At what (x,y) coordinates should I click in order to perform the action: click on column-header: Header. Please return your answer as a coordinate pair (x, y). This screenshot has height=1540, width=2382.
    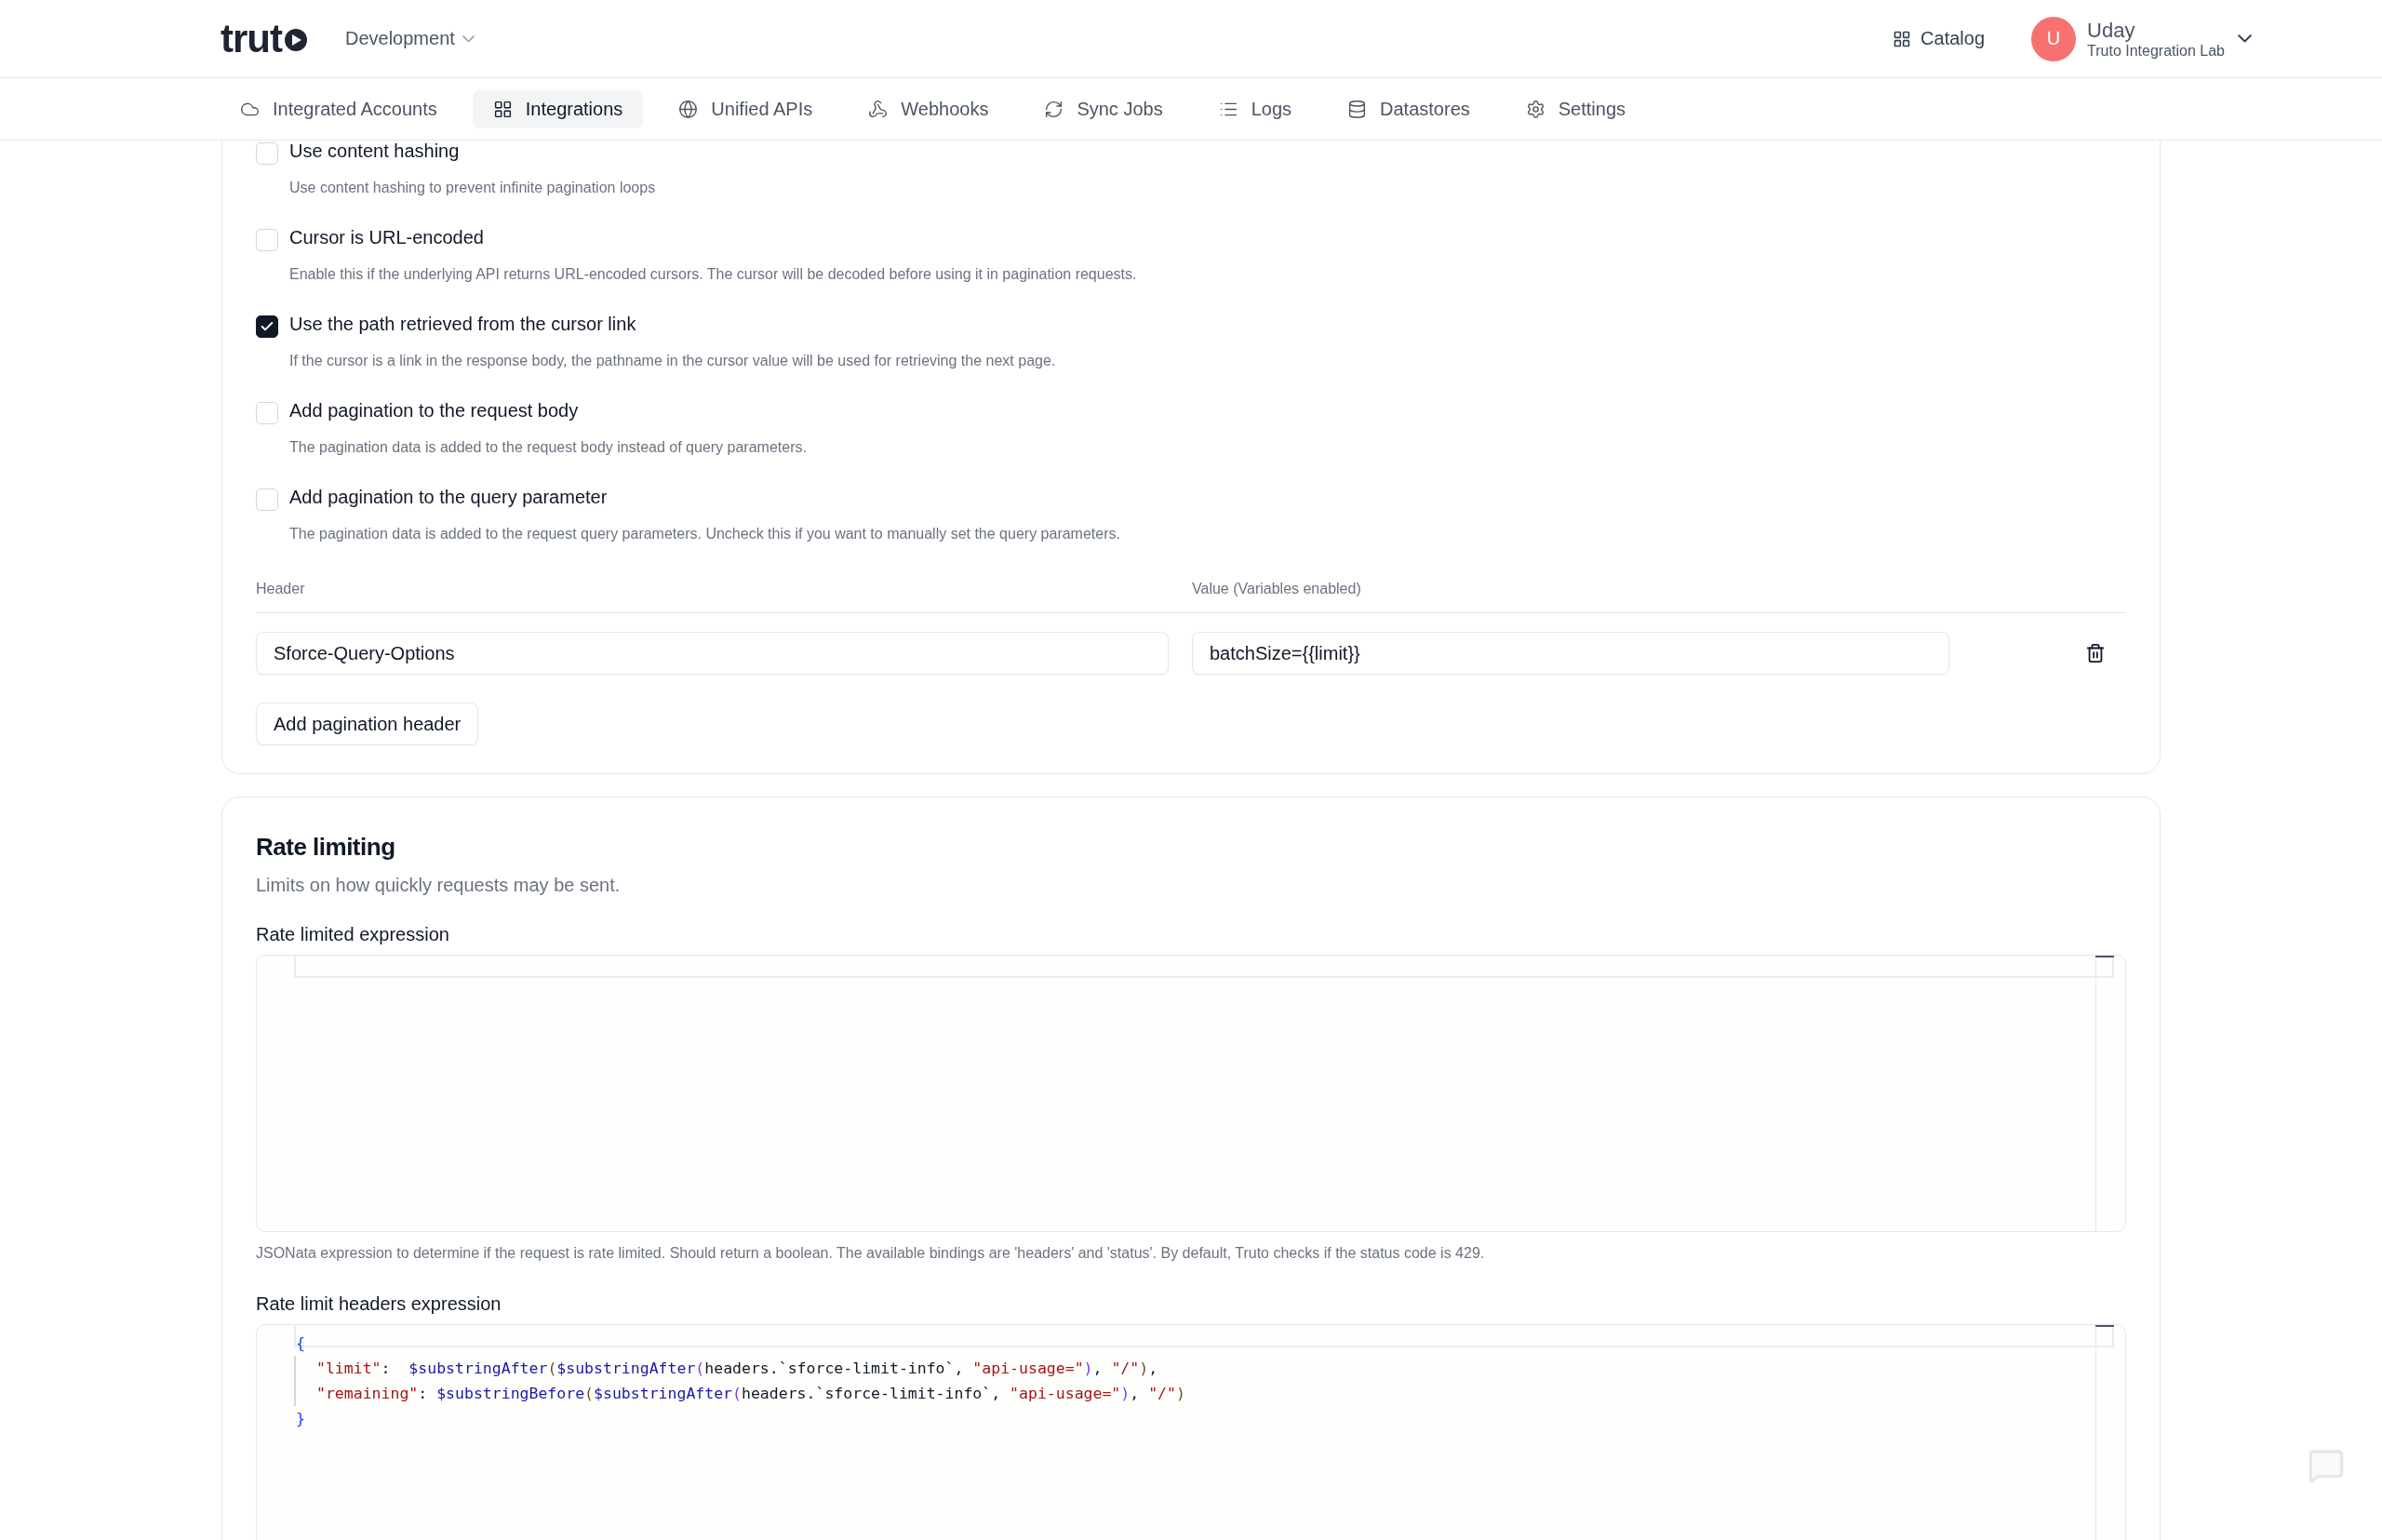
    Looking at the image, I should click on (281, 589).